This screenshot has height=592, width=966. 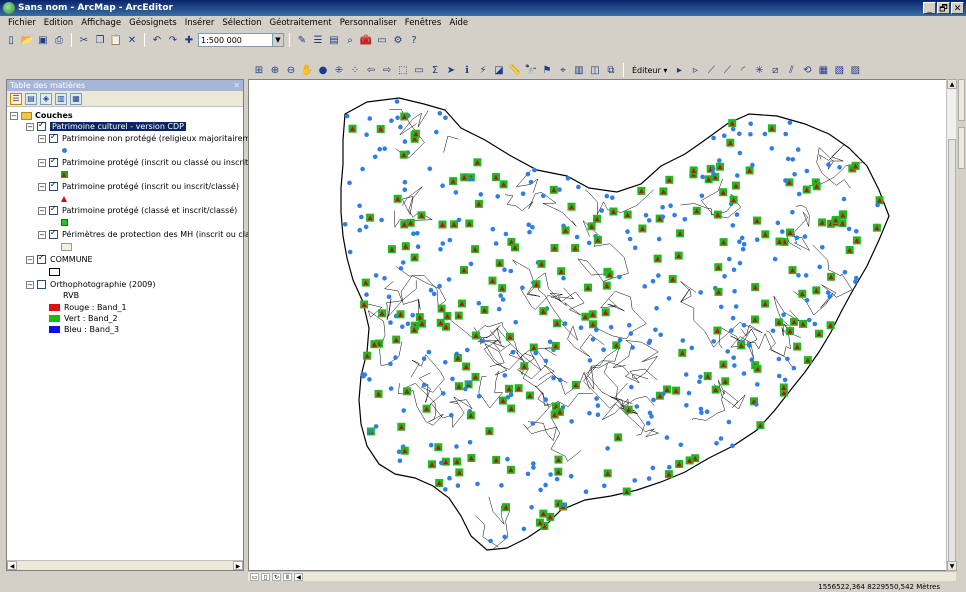 What do you see at coordinates (238, 565) in the screenshot?
I see `scroll-right-icon: ▶` at bounding box center [238, 565].